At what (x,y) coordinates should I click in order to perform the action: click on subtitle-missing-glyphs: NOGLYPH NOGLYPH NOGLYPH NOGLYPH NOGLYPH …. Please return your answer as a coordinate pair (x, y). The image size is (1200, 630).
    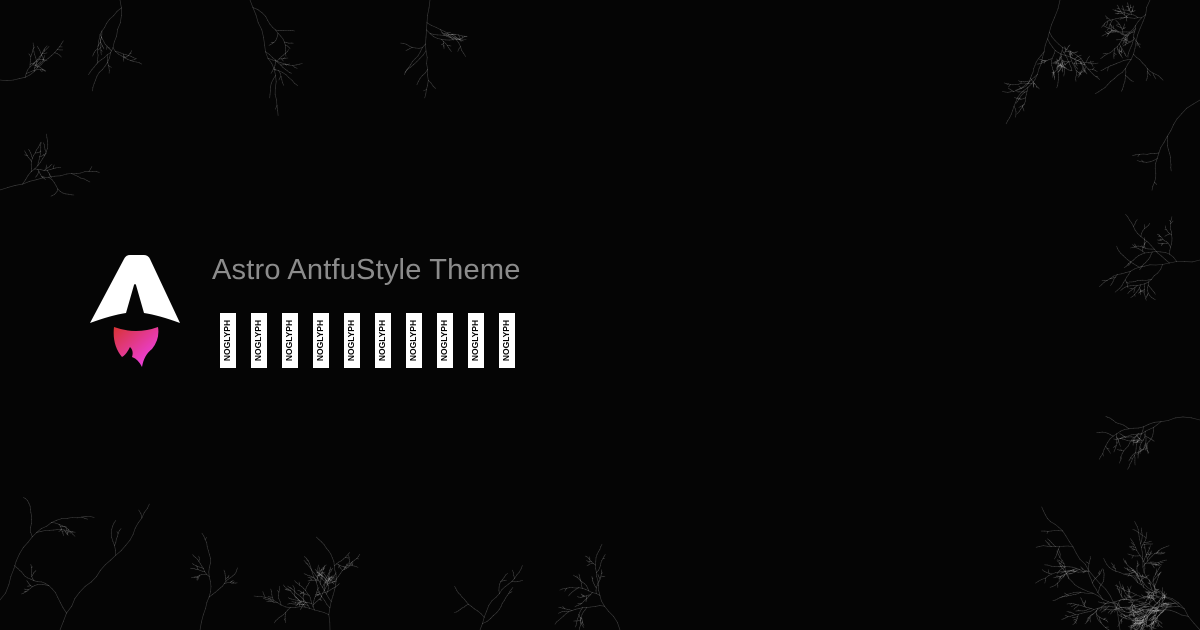
    Looking at the image, I should click on (367, 340).